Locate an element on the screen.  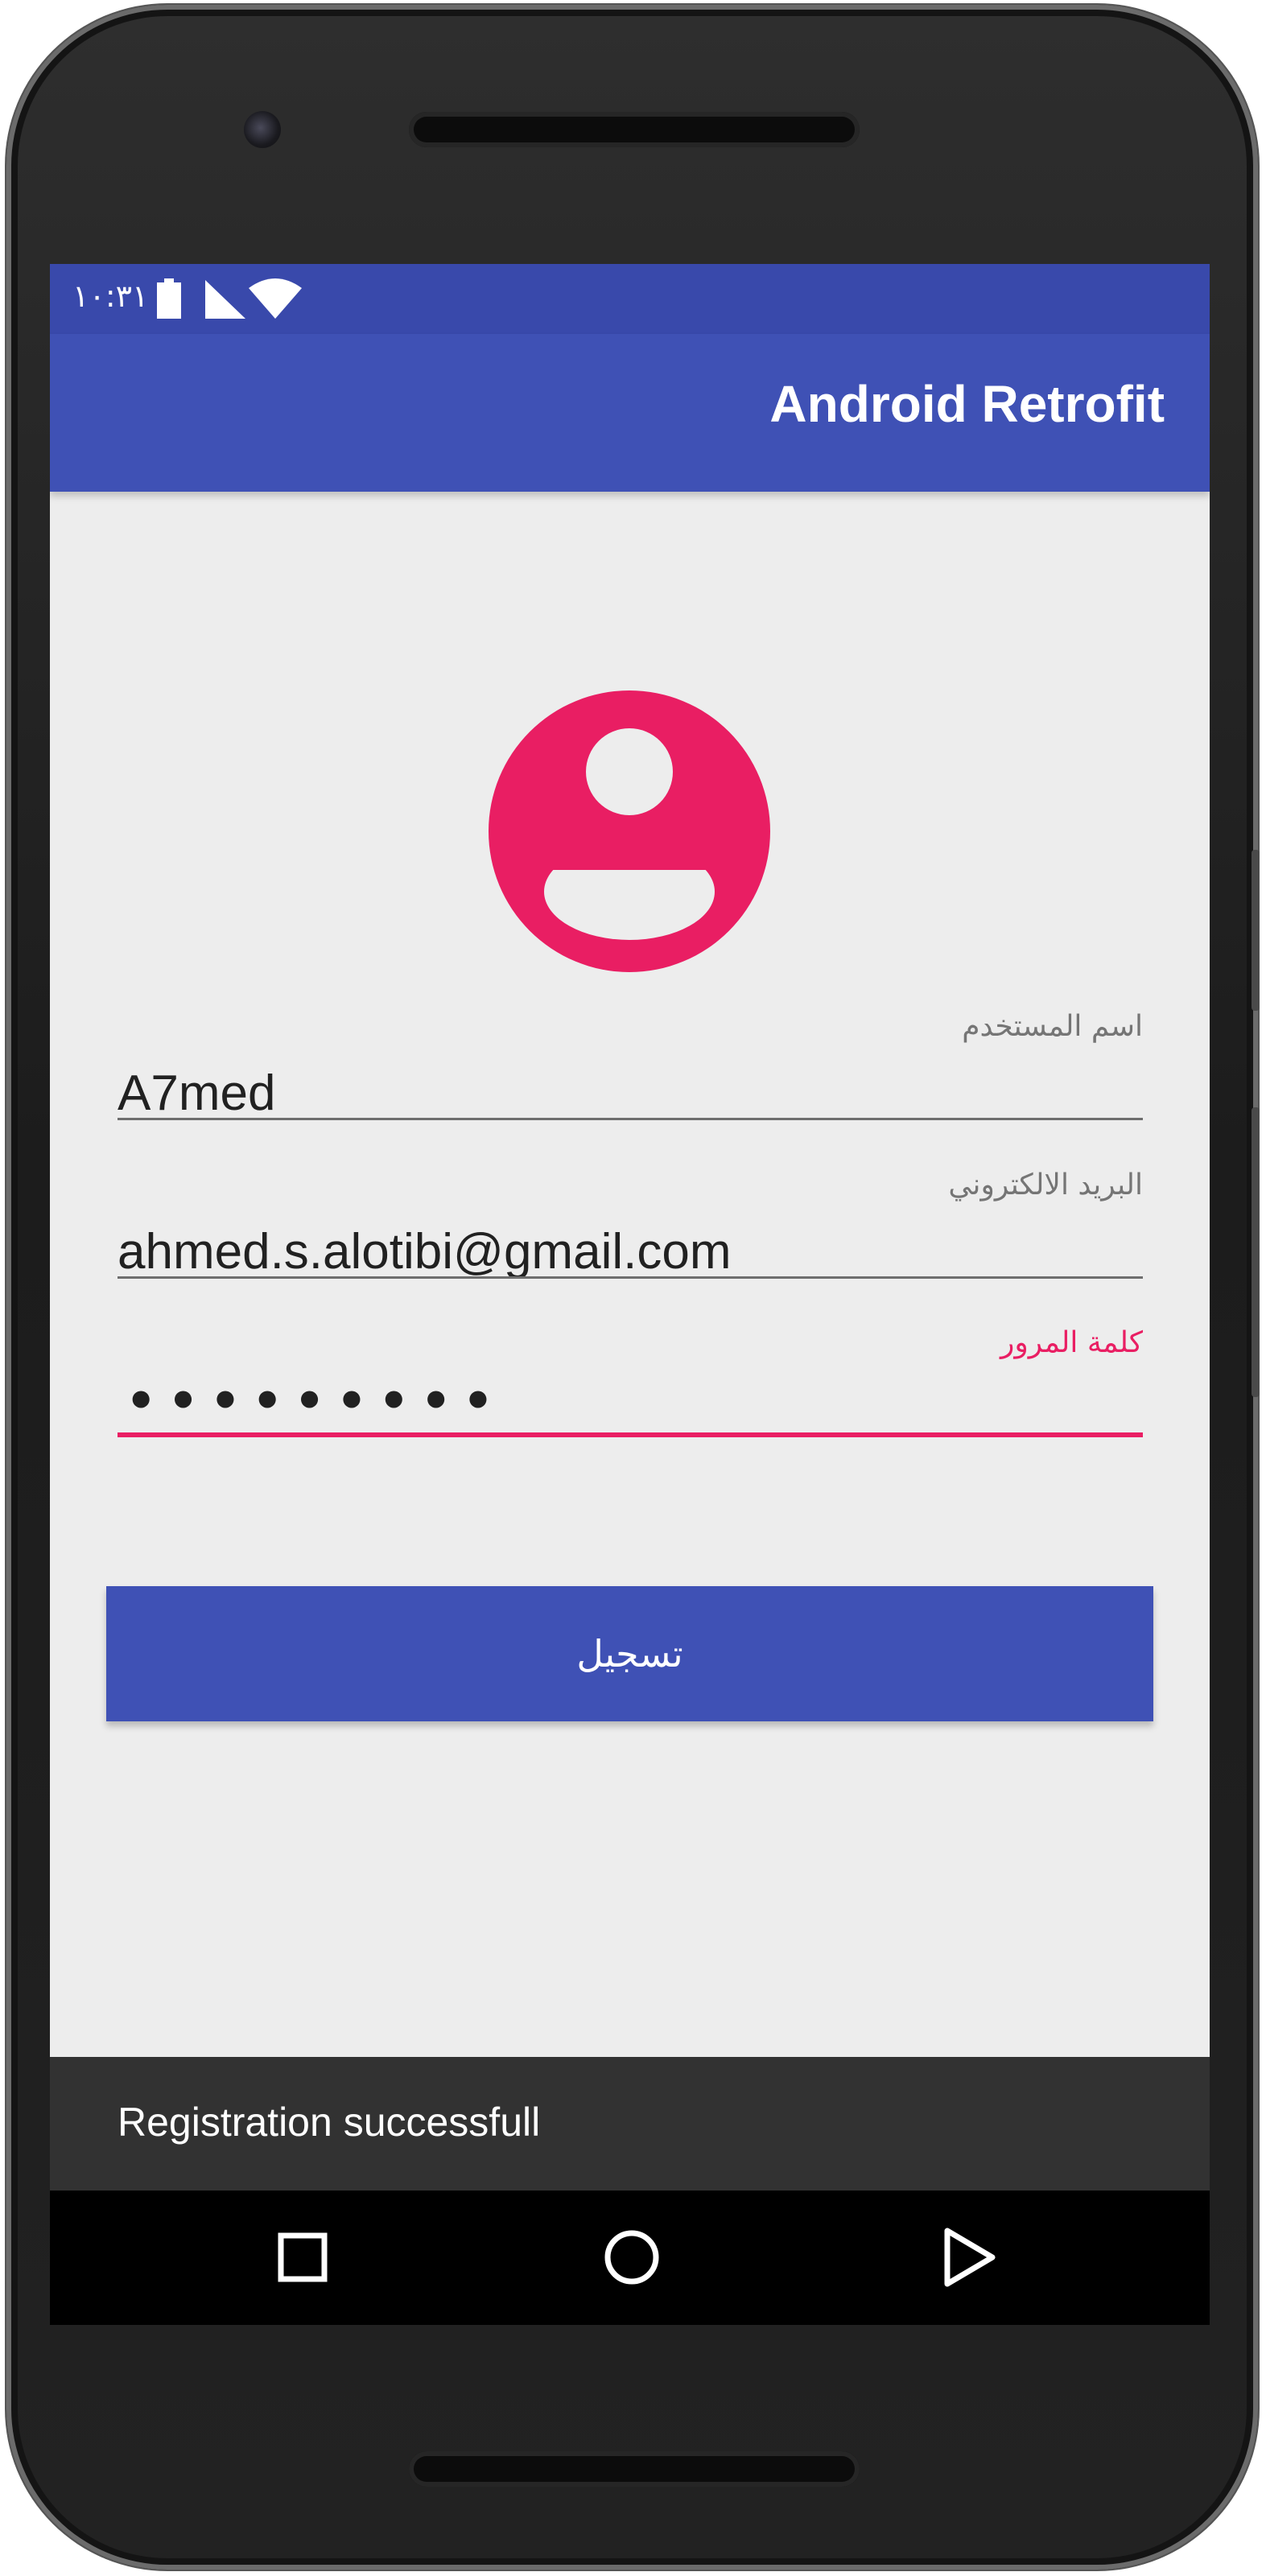
home-icon is located at coordinates (631, 2257).